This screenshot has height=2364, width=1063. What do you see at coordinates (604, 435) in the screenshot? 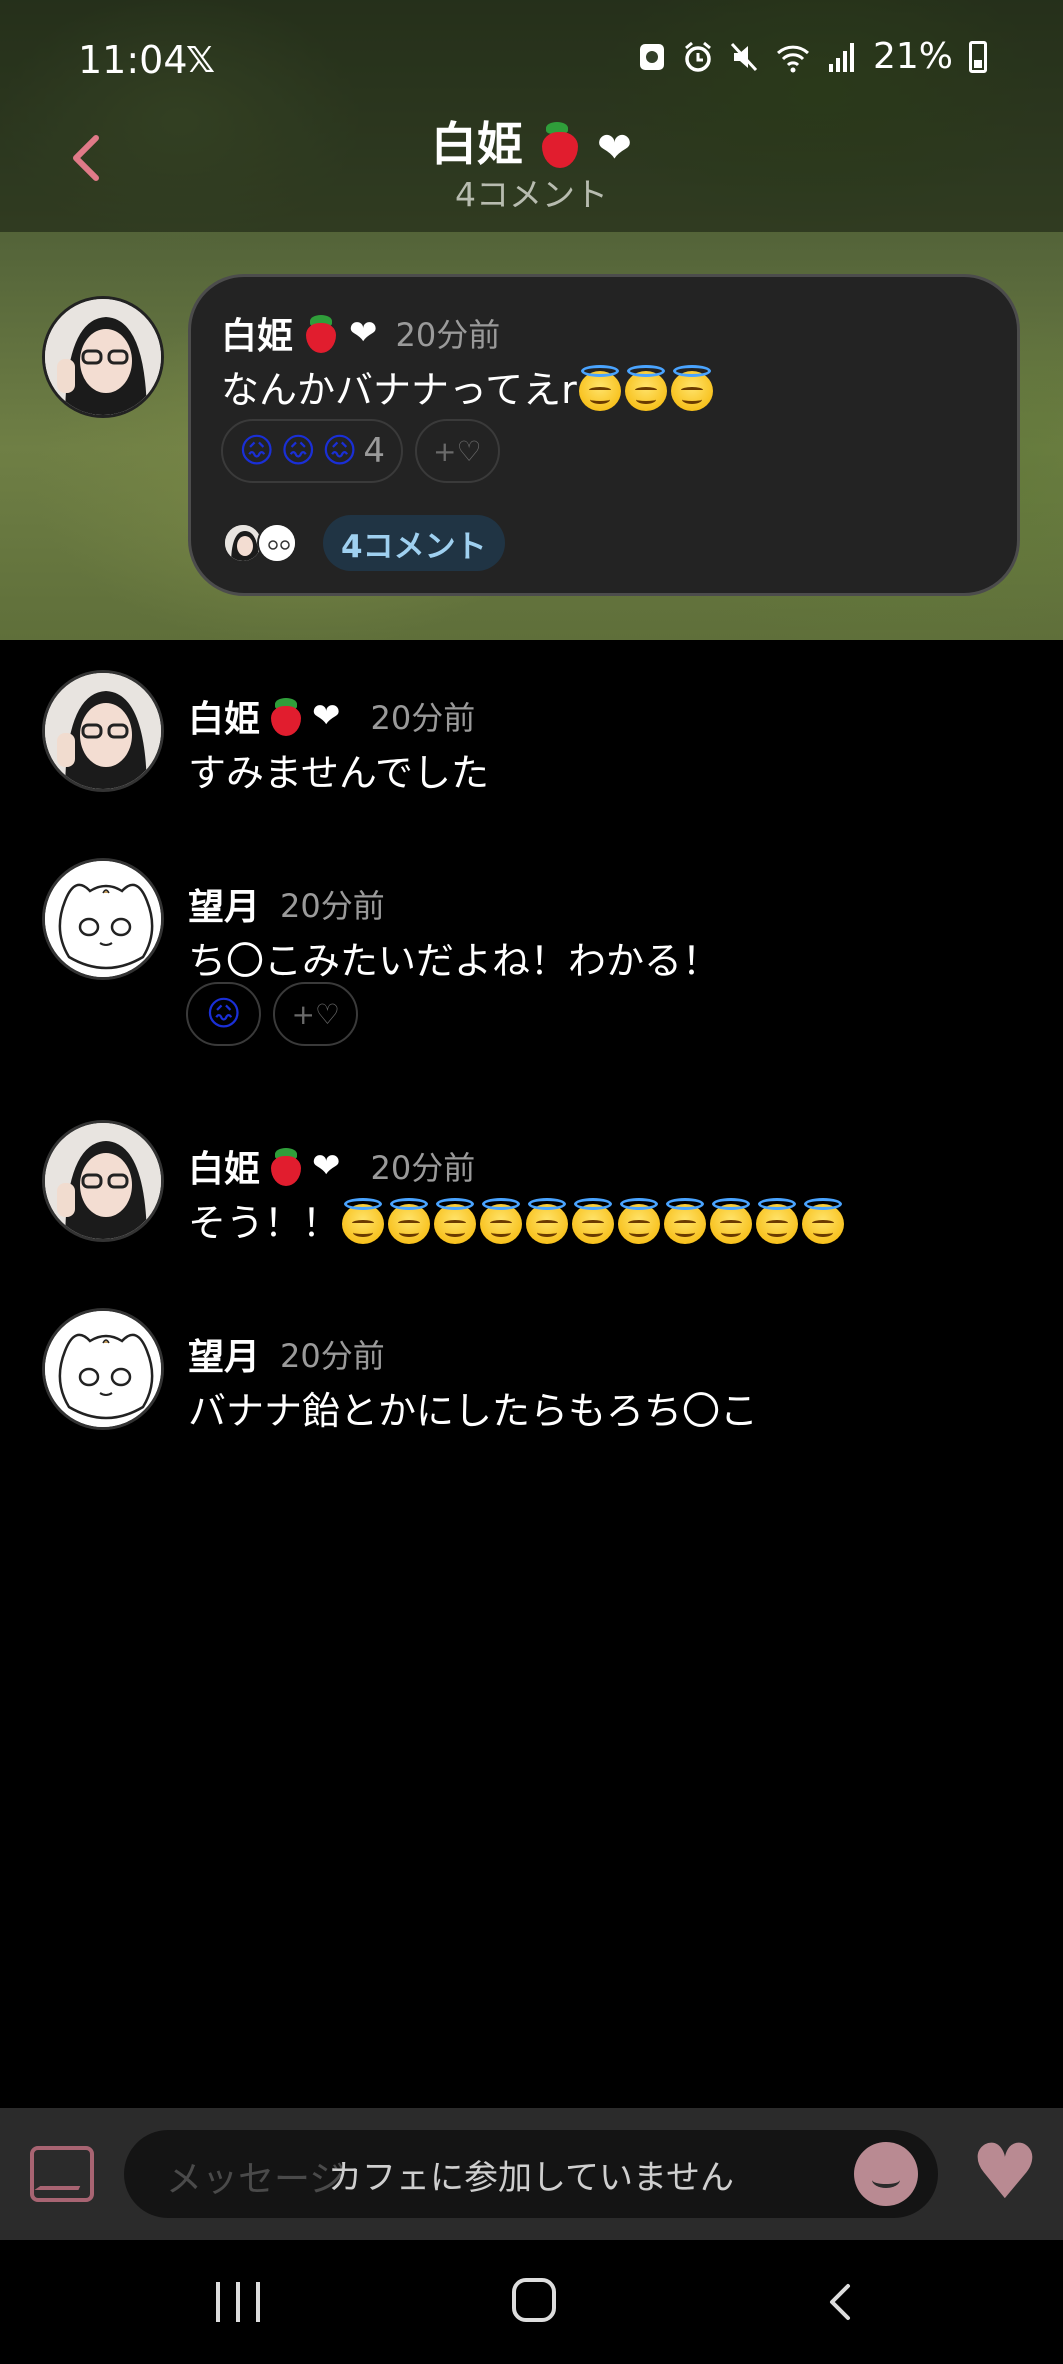
I see `original-post-card: 白姫 ❤ 20分前 なんかバナナってえr 😖 😖 😖 4 +♡ 4コメント` at bounding box center [604, 435].